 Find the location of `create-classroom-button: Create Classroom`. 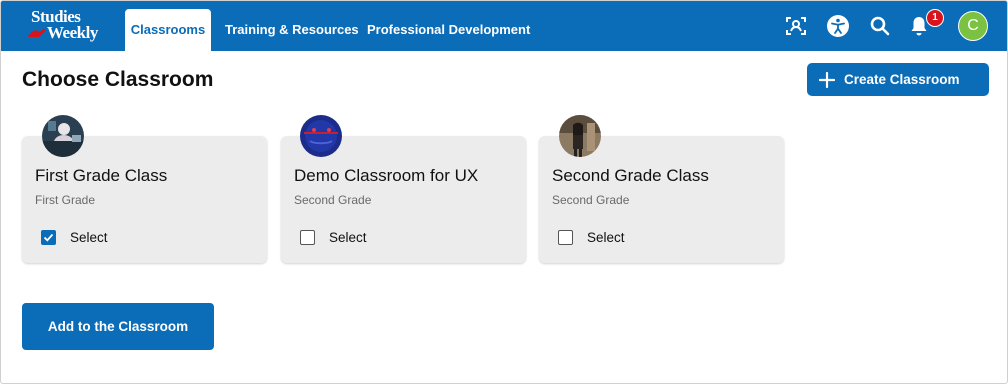

create-classroom-button: Create Classroom is located at coordinates (898, 79).